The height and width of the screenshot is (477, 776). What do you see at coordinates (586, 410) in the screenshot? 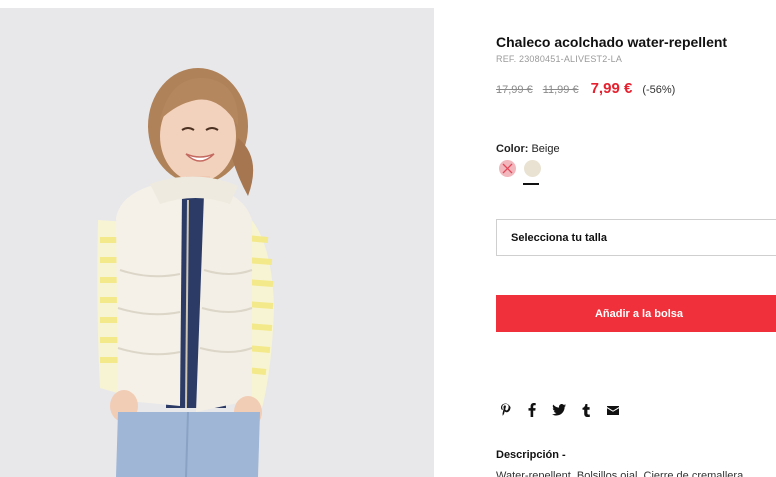
I see `tumblr-icon` at bounding box center [586, 410].